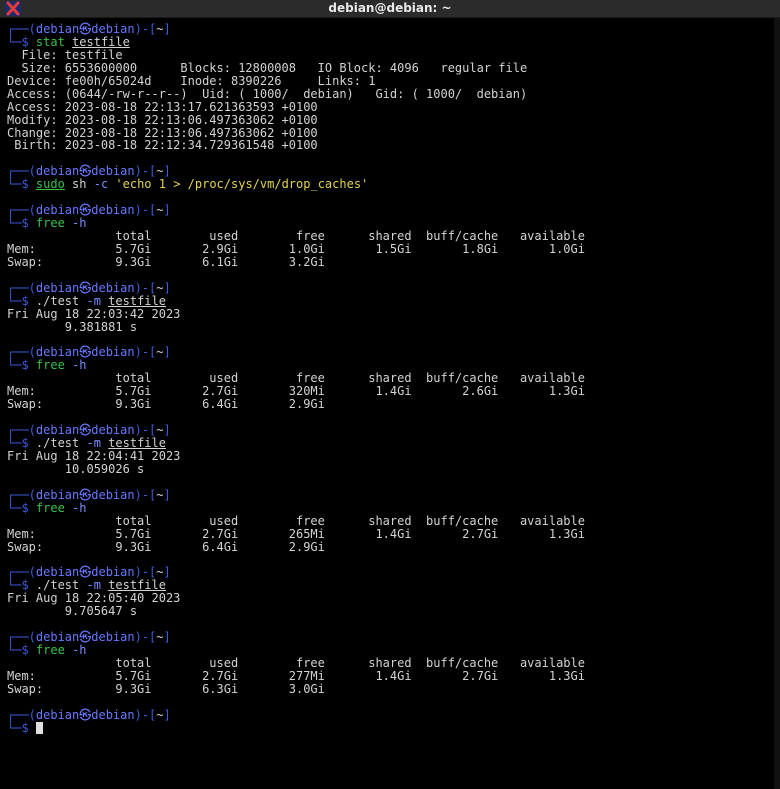  Describe the element at coordinates (101, 184) in the screenshot. I see `command-token: -c` at that location.